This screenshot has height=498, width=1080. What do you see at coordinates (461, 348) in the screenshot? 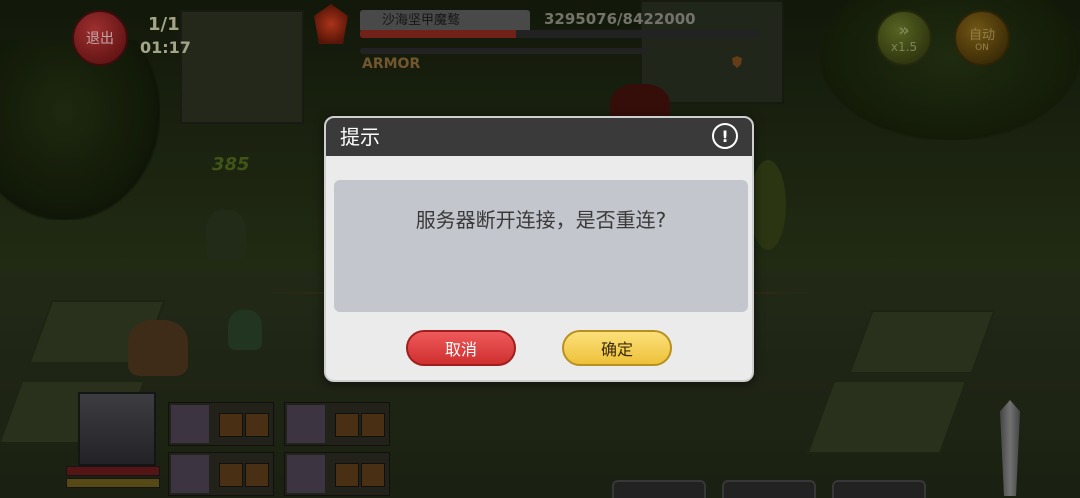
I see `cancel-button: 取消` at bounding box center [461, 348].